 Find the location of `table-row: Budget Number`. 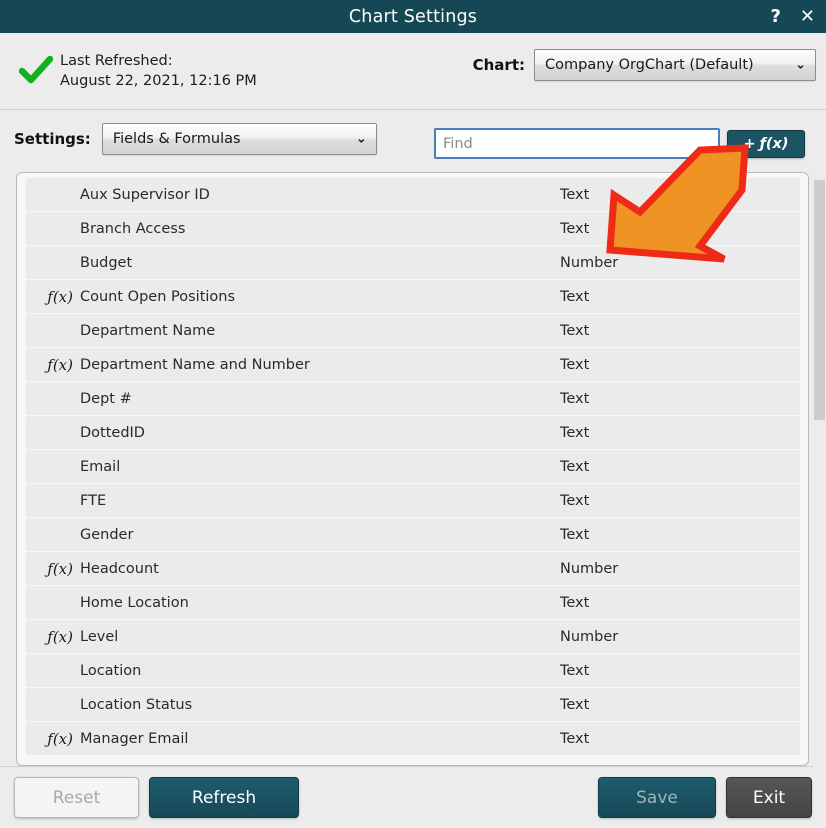

table-row: Budget Number is located at coordinates (413, 262).